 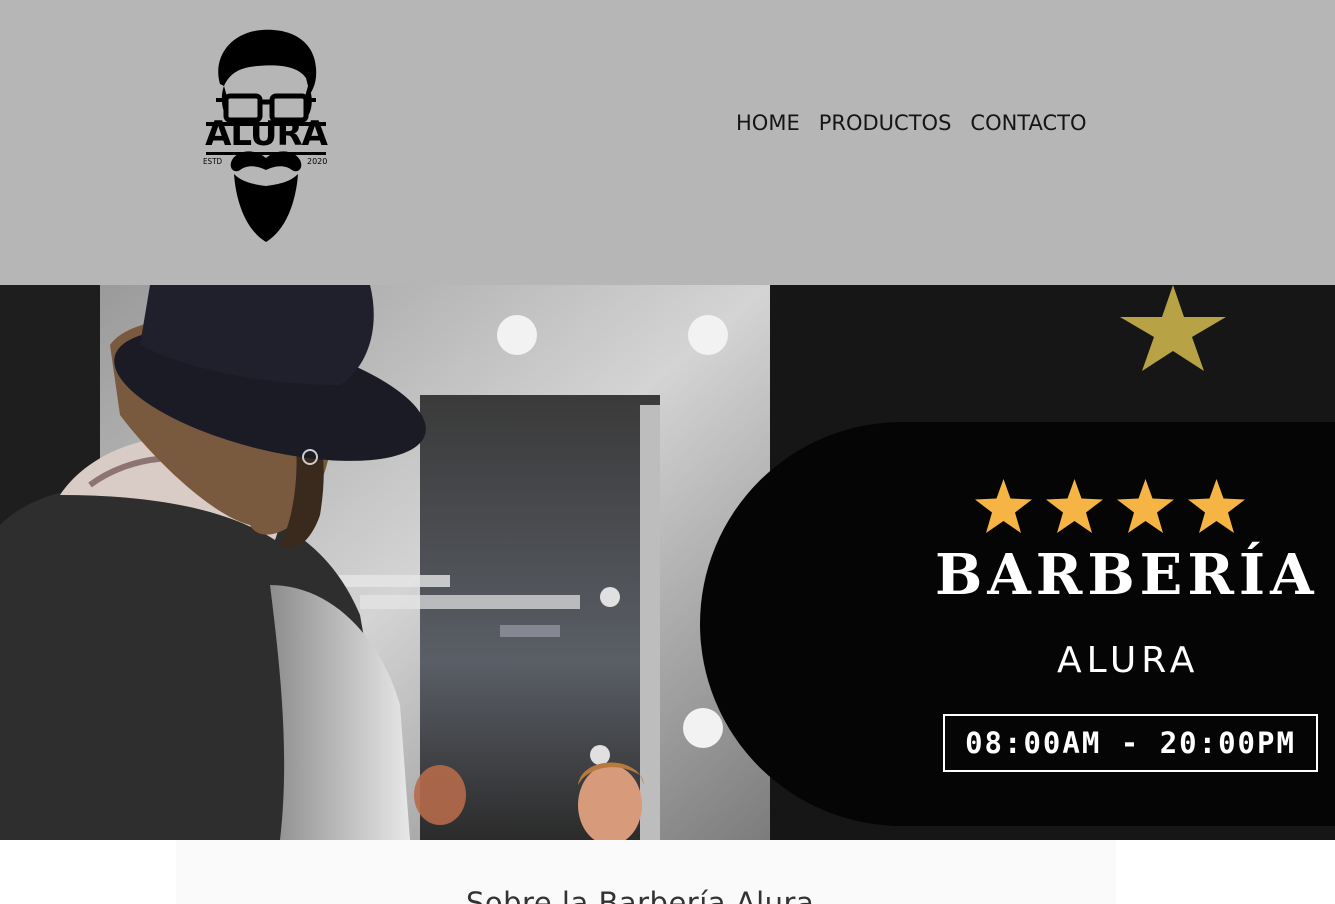 What do you see at coordinates (1127, 575) in the screenshot?
I see `hero-title: BARBERÍA` at bounding box center [1127, 575].